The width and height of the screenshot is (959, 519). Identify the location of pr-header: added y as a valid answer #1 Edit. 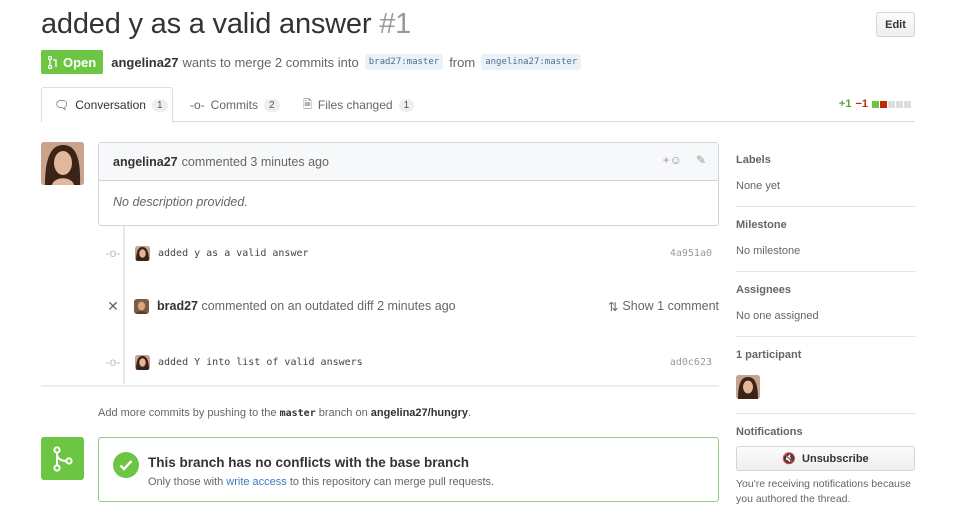
(478, 28).